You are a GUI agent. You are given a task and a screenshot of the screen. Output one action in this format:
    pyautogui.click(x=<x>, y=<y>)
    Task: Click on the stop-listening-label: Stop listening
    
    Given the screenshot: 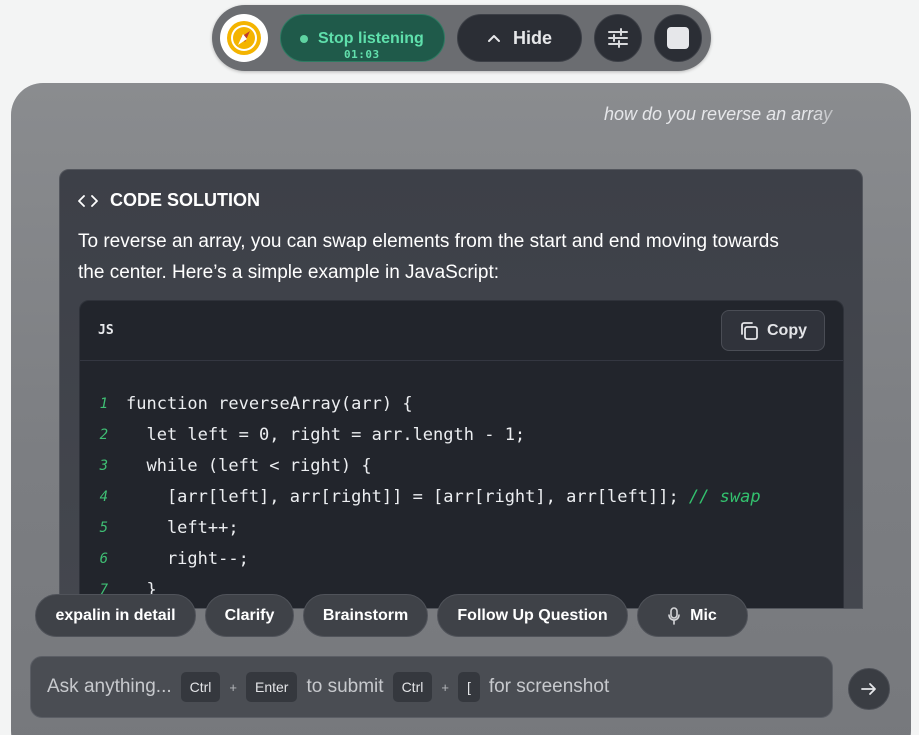 What is the action you would take?
    pyautogui.click(x=371, y=38)
    